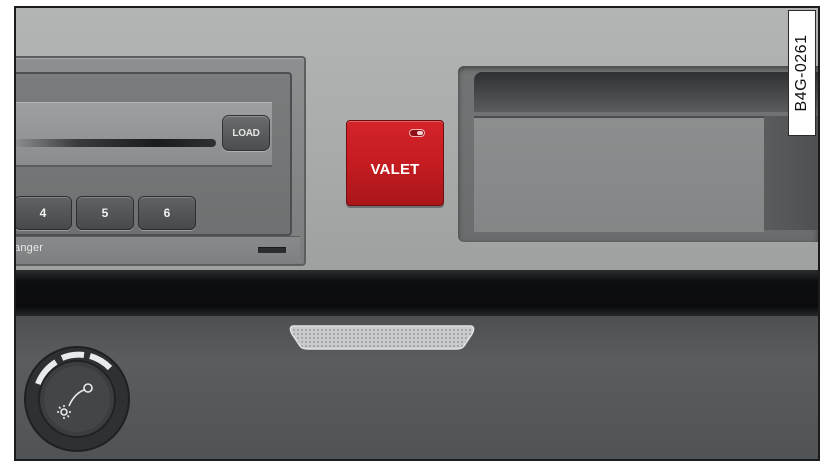 The width and height of the screenshot is (822, 464). What do you see at coordinates (105, 213) in the screenshot?
I see `preset-button-5: 5` at bounding box center [105, 213].